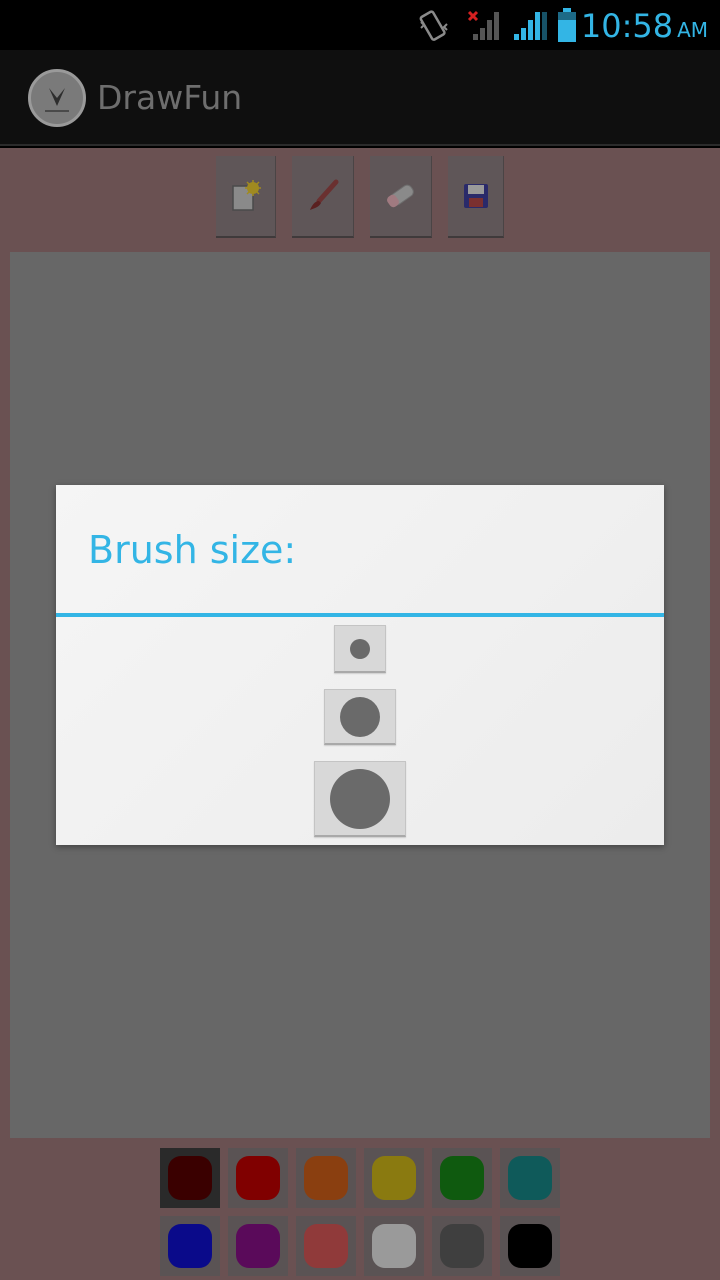 Image resolution: width=720 pixels, height=1280 pixels. Describe the element at coordinates (692, 30) in the screenshot. I see `clock-ampm: AM` at that location.